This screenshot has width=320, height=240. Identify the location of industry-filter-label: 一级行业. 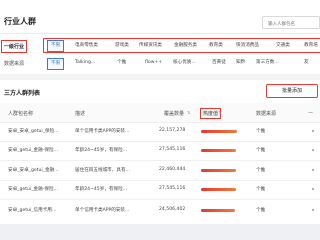
(14, 46).